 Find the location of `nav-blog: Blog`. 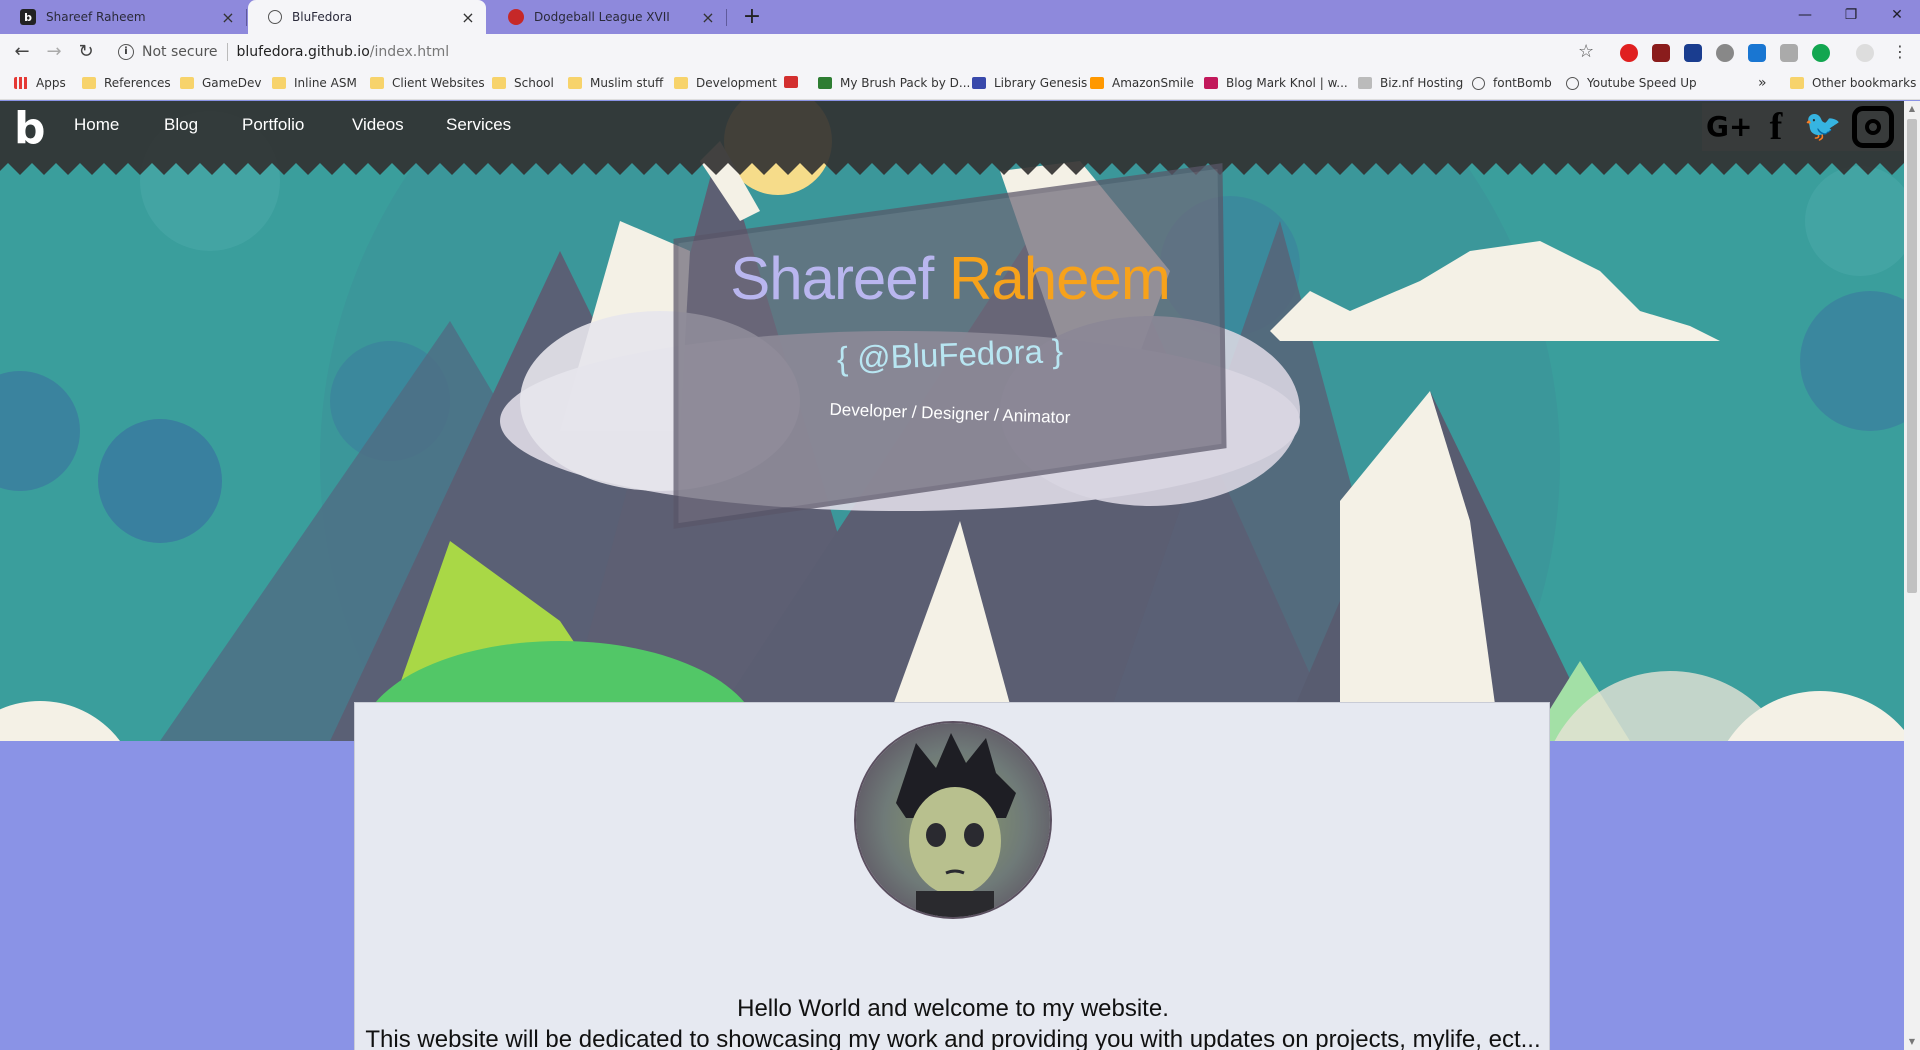

nav-blog: Blog is located at coordinates (181, 125).